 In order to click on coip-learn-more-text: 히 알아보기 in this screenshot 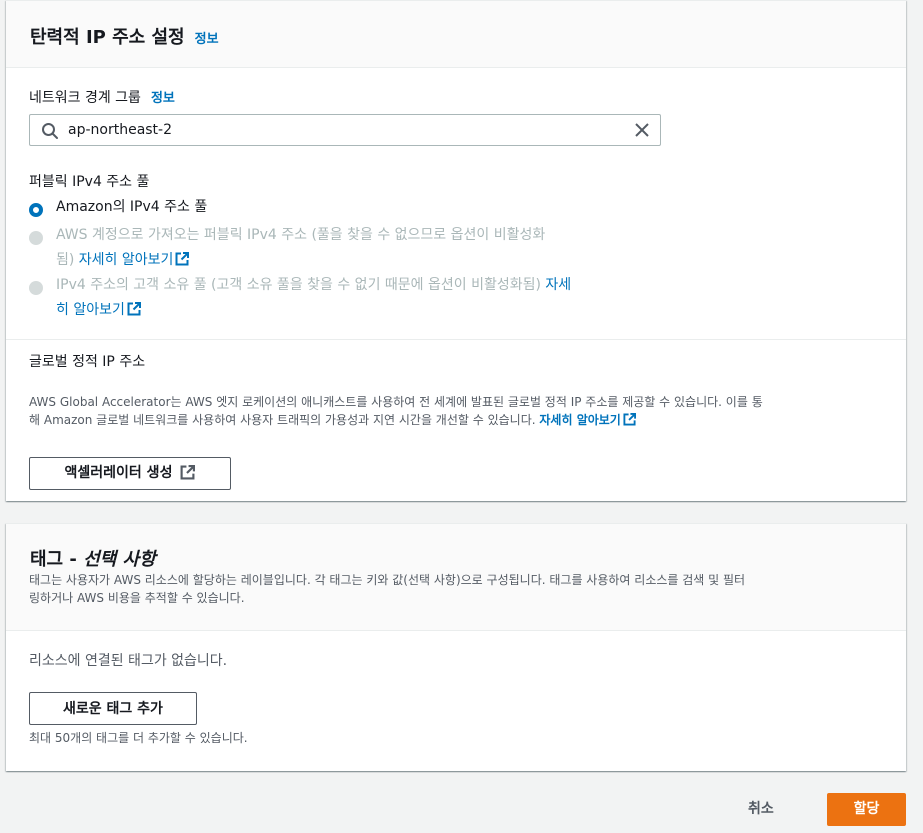, I will do `click(90, 310)`.